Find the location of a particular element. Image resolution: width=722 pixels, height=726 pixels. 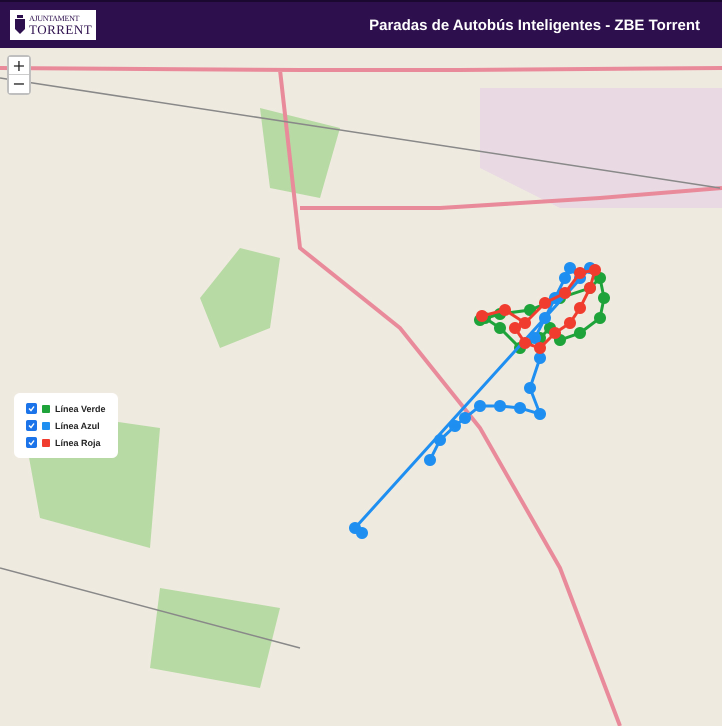

page-title: Paradas de Autobús Inteligentes - ZBE Torrent is located at coordinates (534, 25).